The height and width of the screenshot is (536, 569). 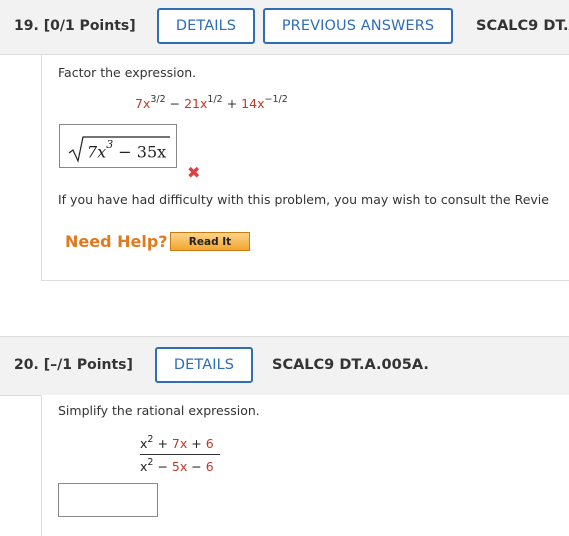 I want to click on question-number: 20., so click(x=26, y=365).